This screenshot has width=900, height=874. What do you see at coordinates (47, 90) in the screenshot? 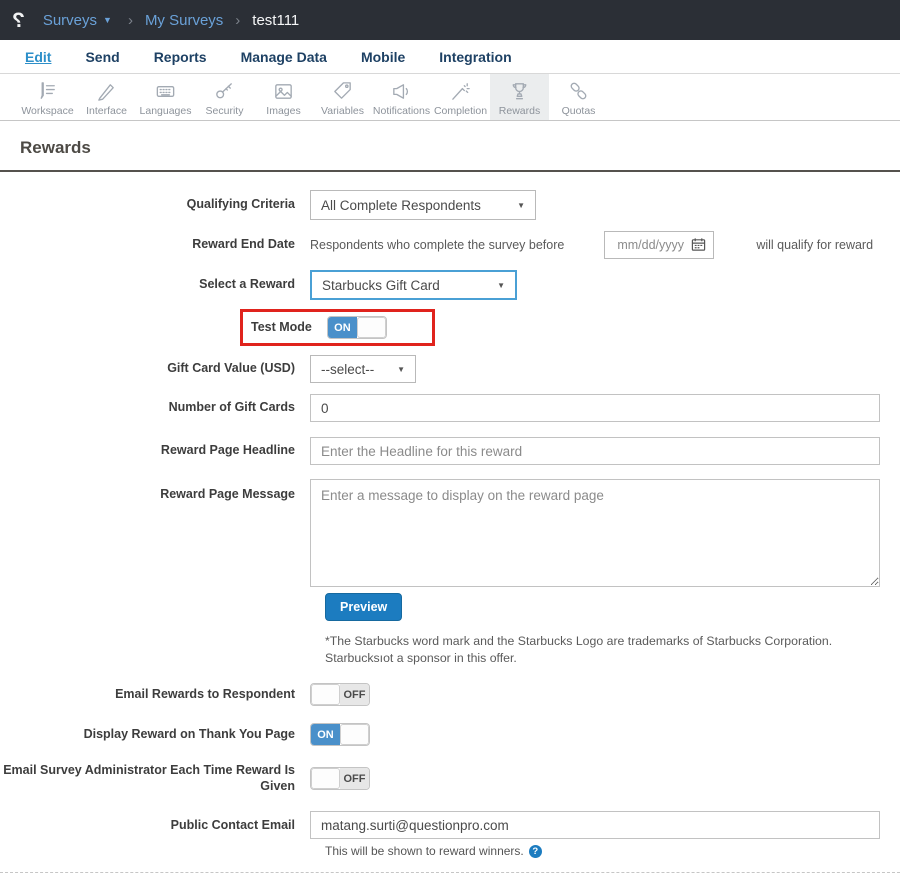
I see `workspace-icon` at bounding box center [47, 90].